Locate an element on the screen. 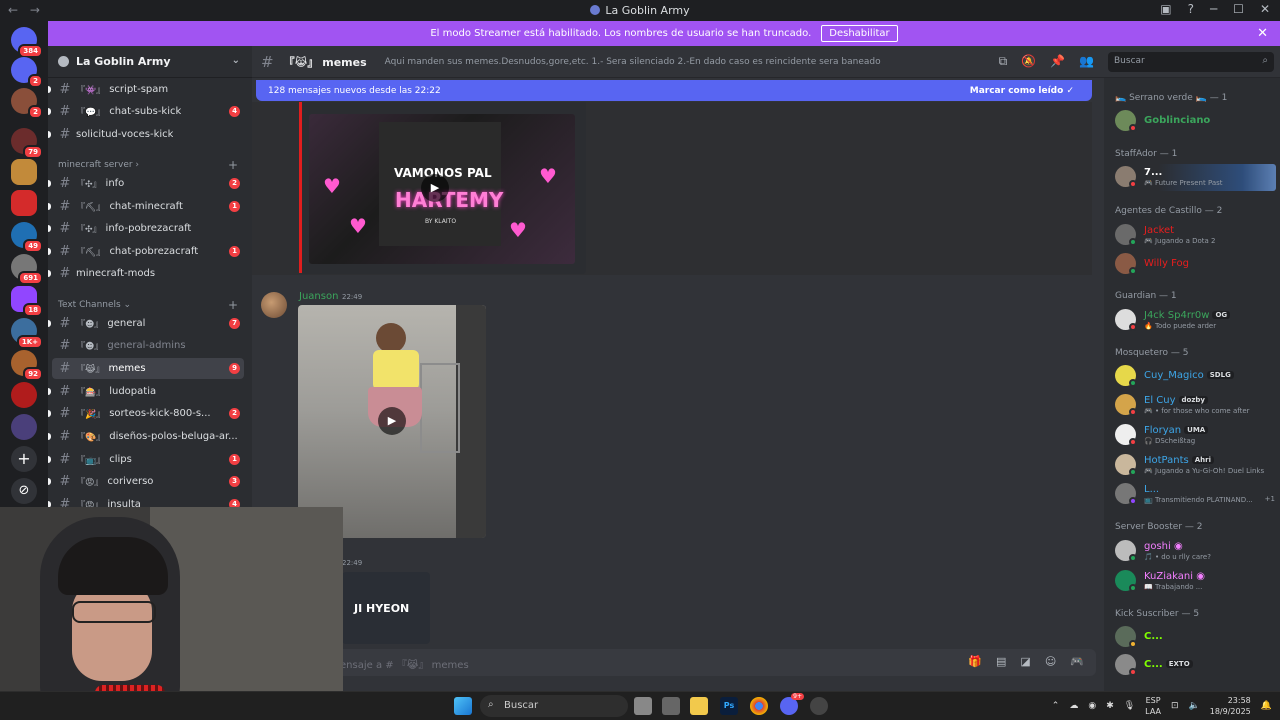 The width and height of the screenshot is (1280, 720). member-item: El Cuy dozby 🎮 • for those who come after is located at coordinates (1195, 405).